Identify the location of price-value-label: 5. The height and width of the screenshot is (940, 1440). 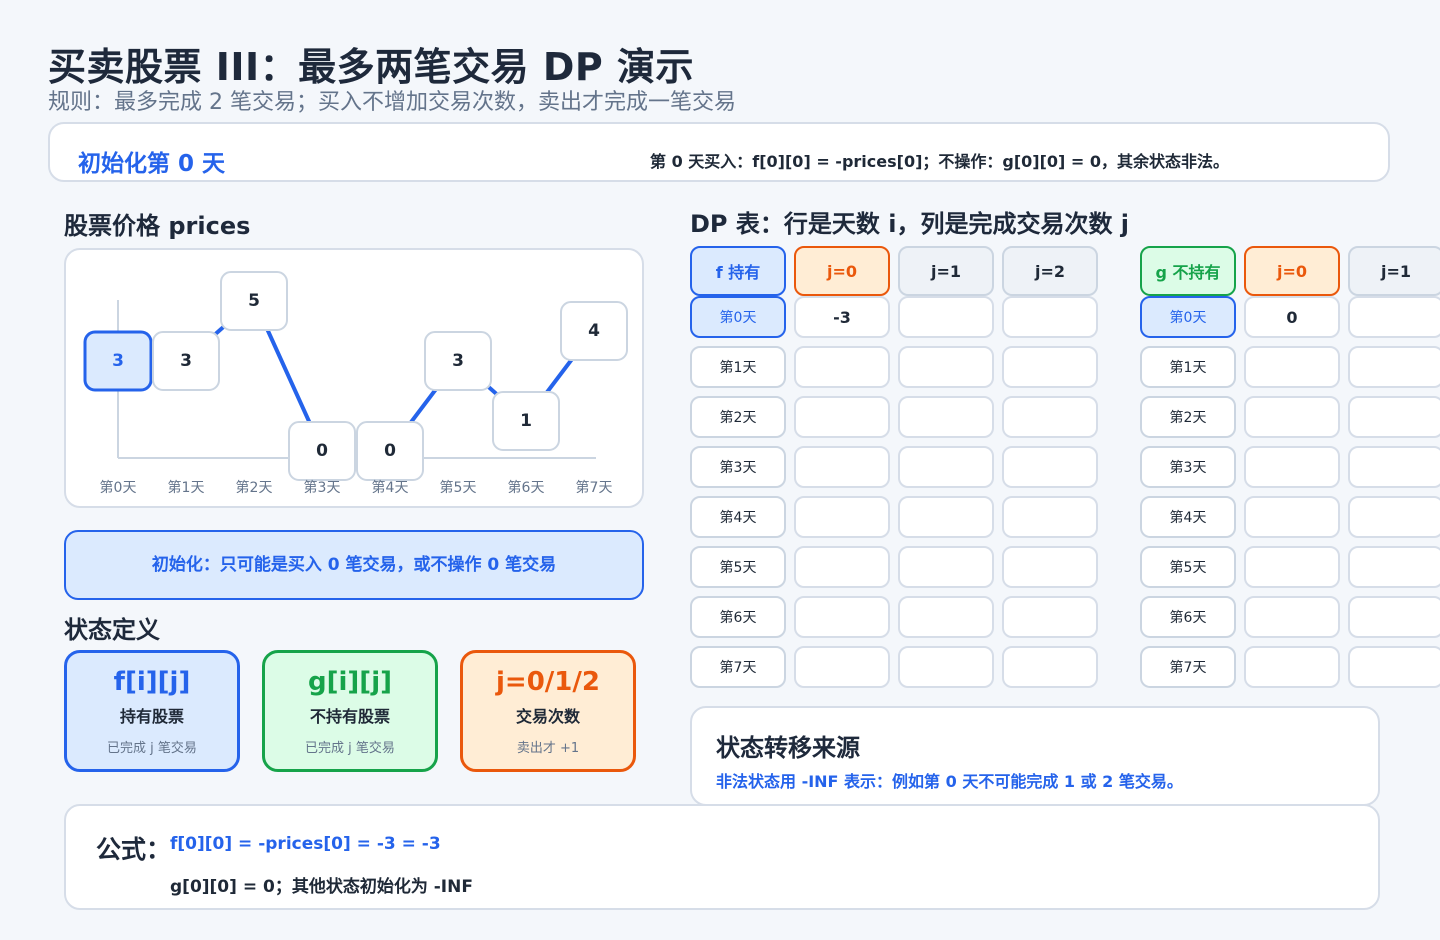
(254, 301).